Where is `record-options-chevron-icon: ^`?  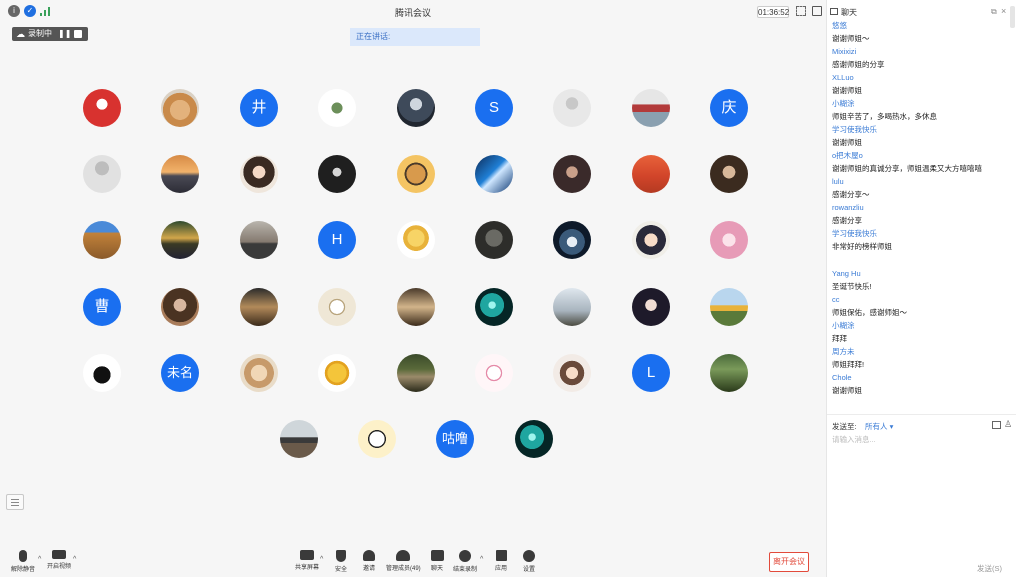 record-options-chevron-icon: ^ is located at coordinates (481, 559).